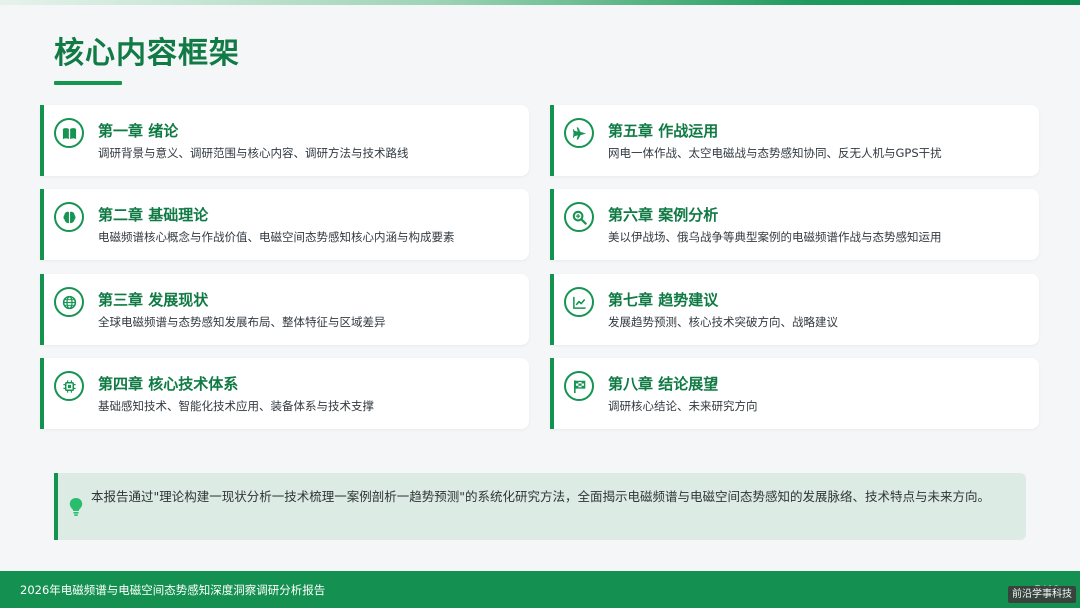  I want to click on flag-icon, so click(579, 386).